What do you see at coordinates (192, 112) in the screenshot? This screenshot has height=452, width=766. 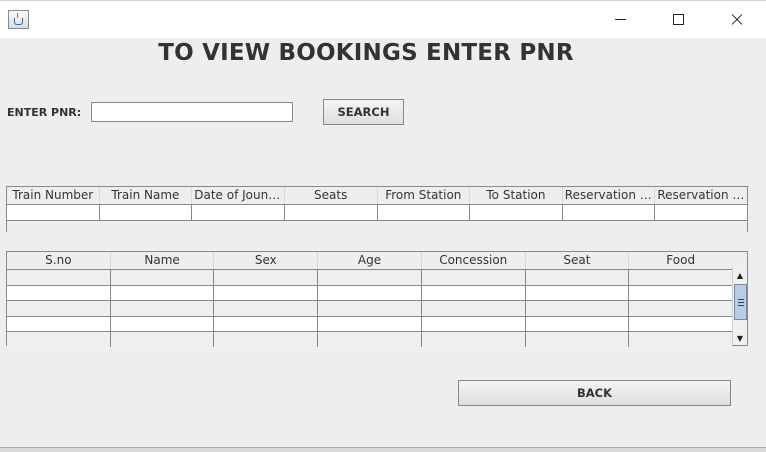 I see `pnr-input` at bounding box center [192, 112].